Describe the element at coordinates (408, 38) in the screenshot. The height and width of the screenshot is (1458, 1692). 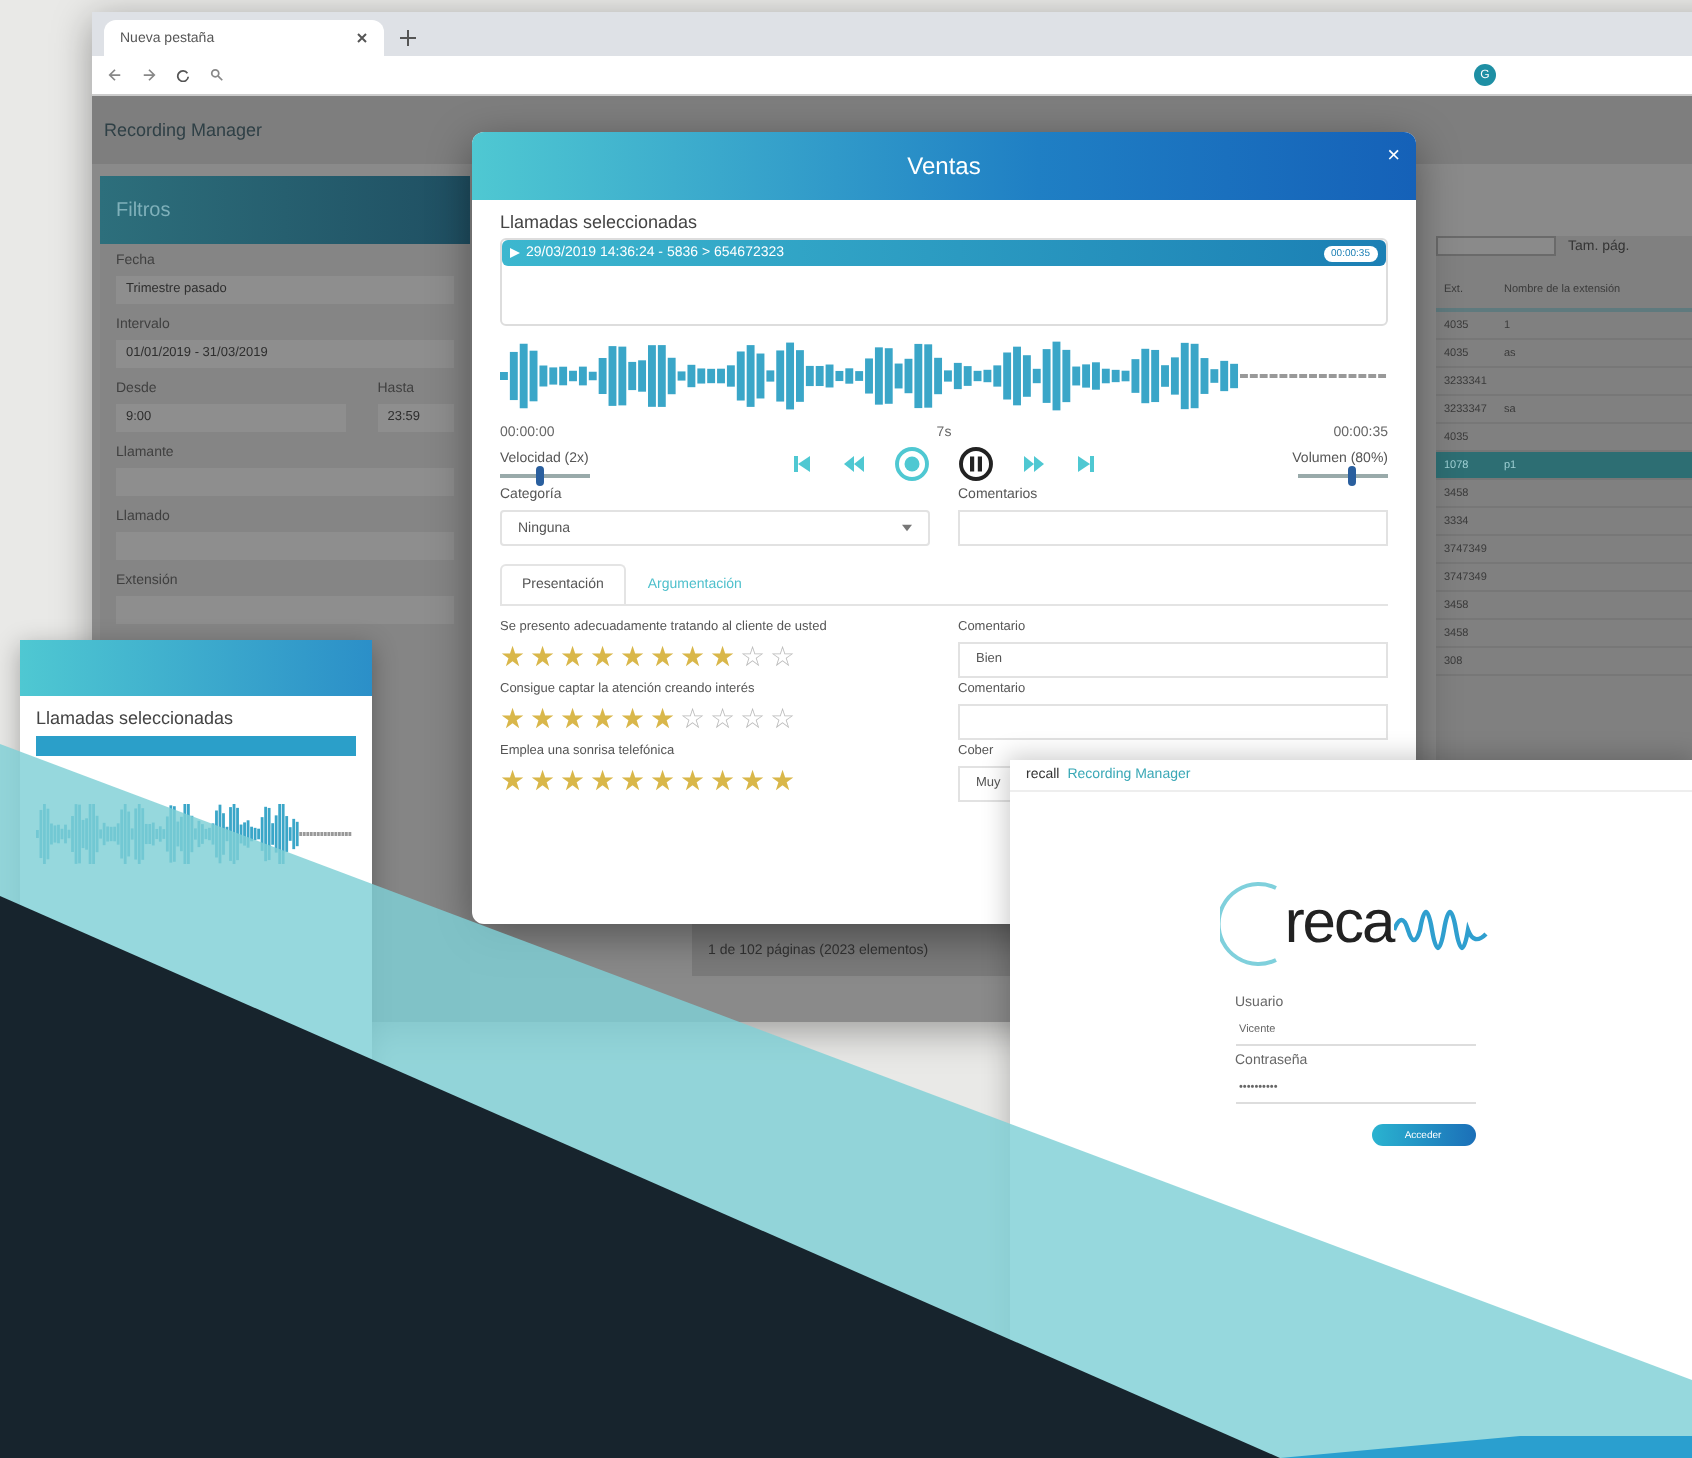
I see `plus-icon` at that location.